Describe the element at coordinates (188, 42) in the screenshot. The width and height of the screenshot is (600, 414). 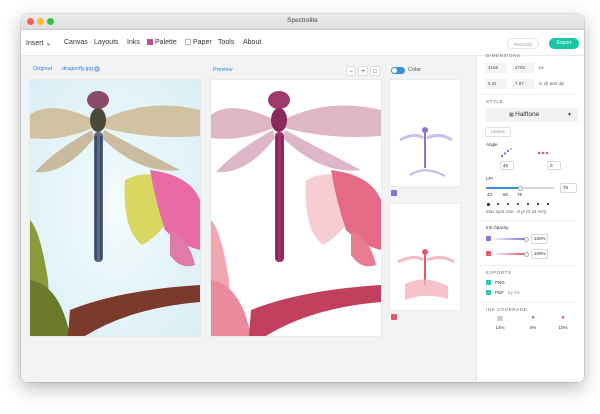
I see `paper-swatch-icon` at that location.